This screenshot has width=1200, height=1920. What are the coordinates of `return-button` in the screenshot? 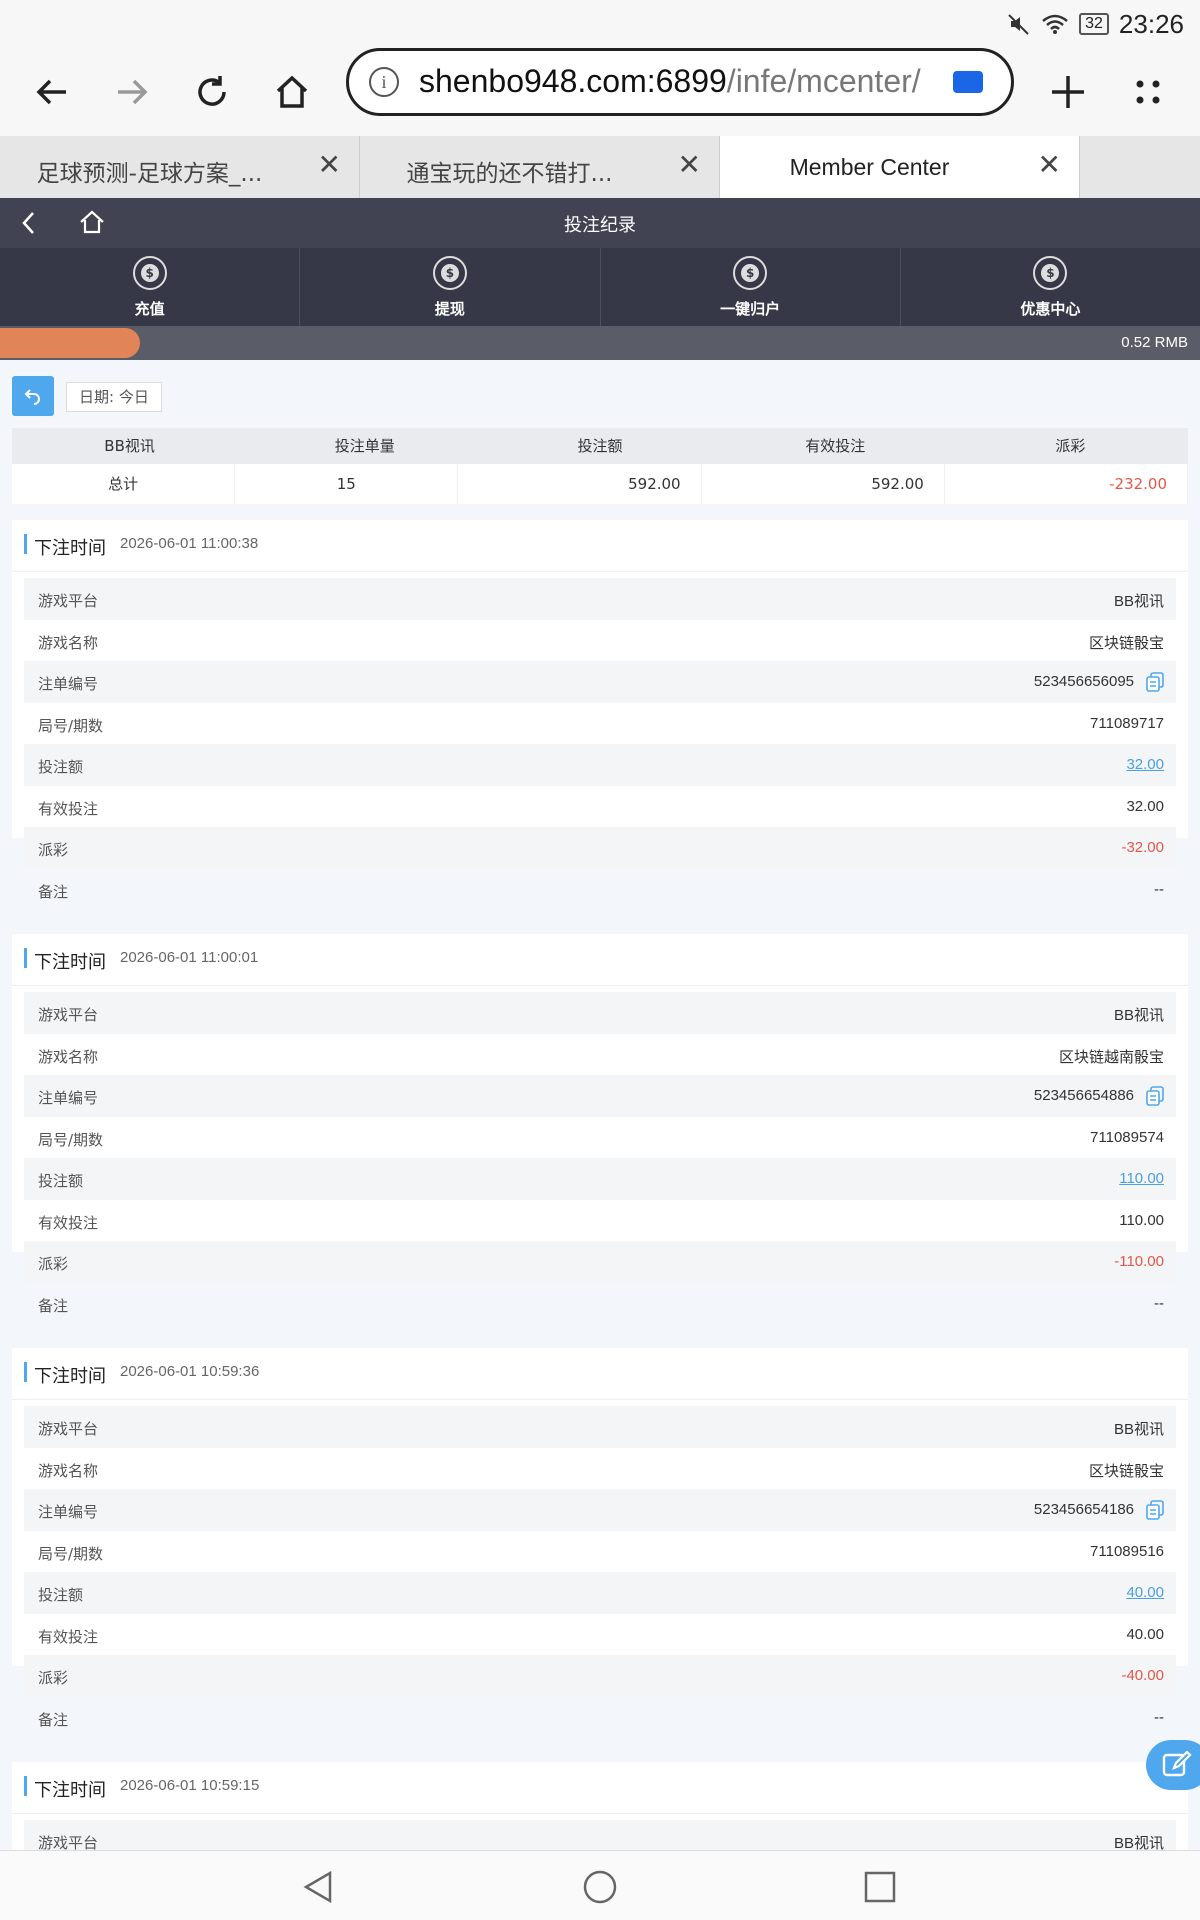 It's located at (33, 396).